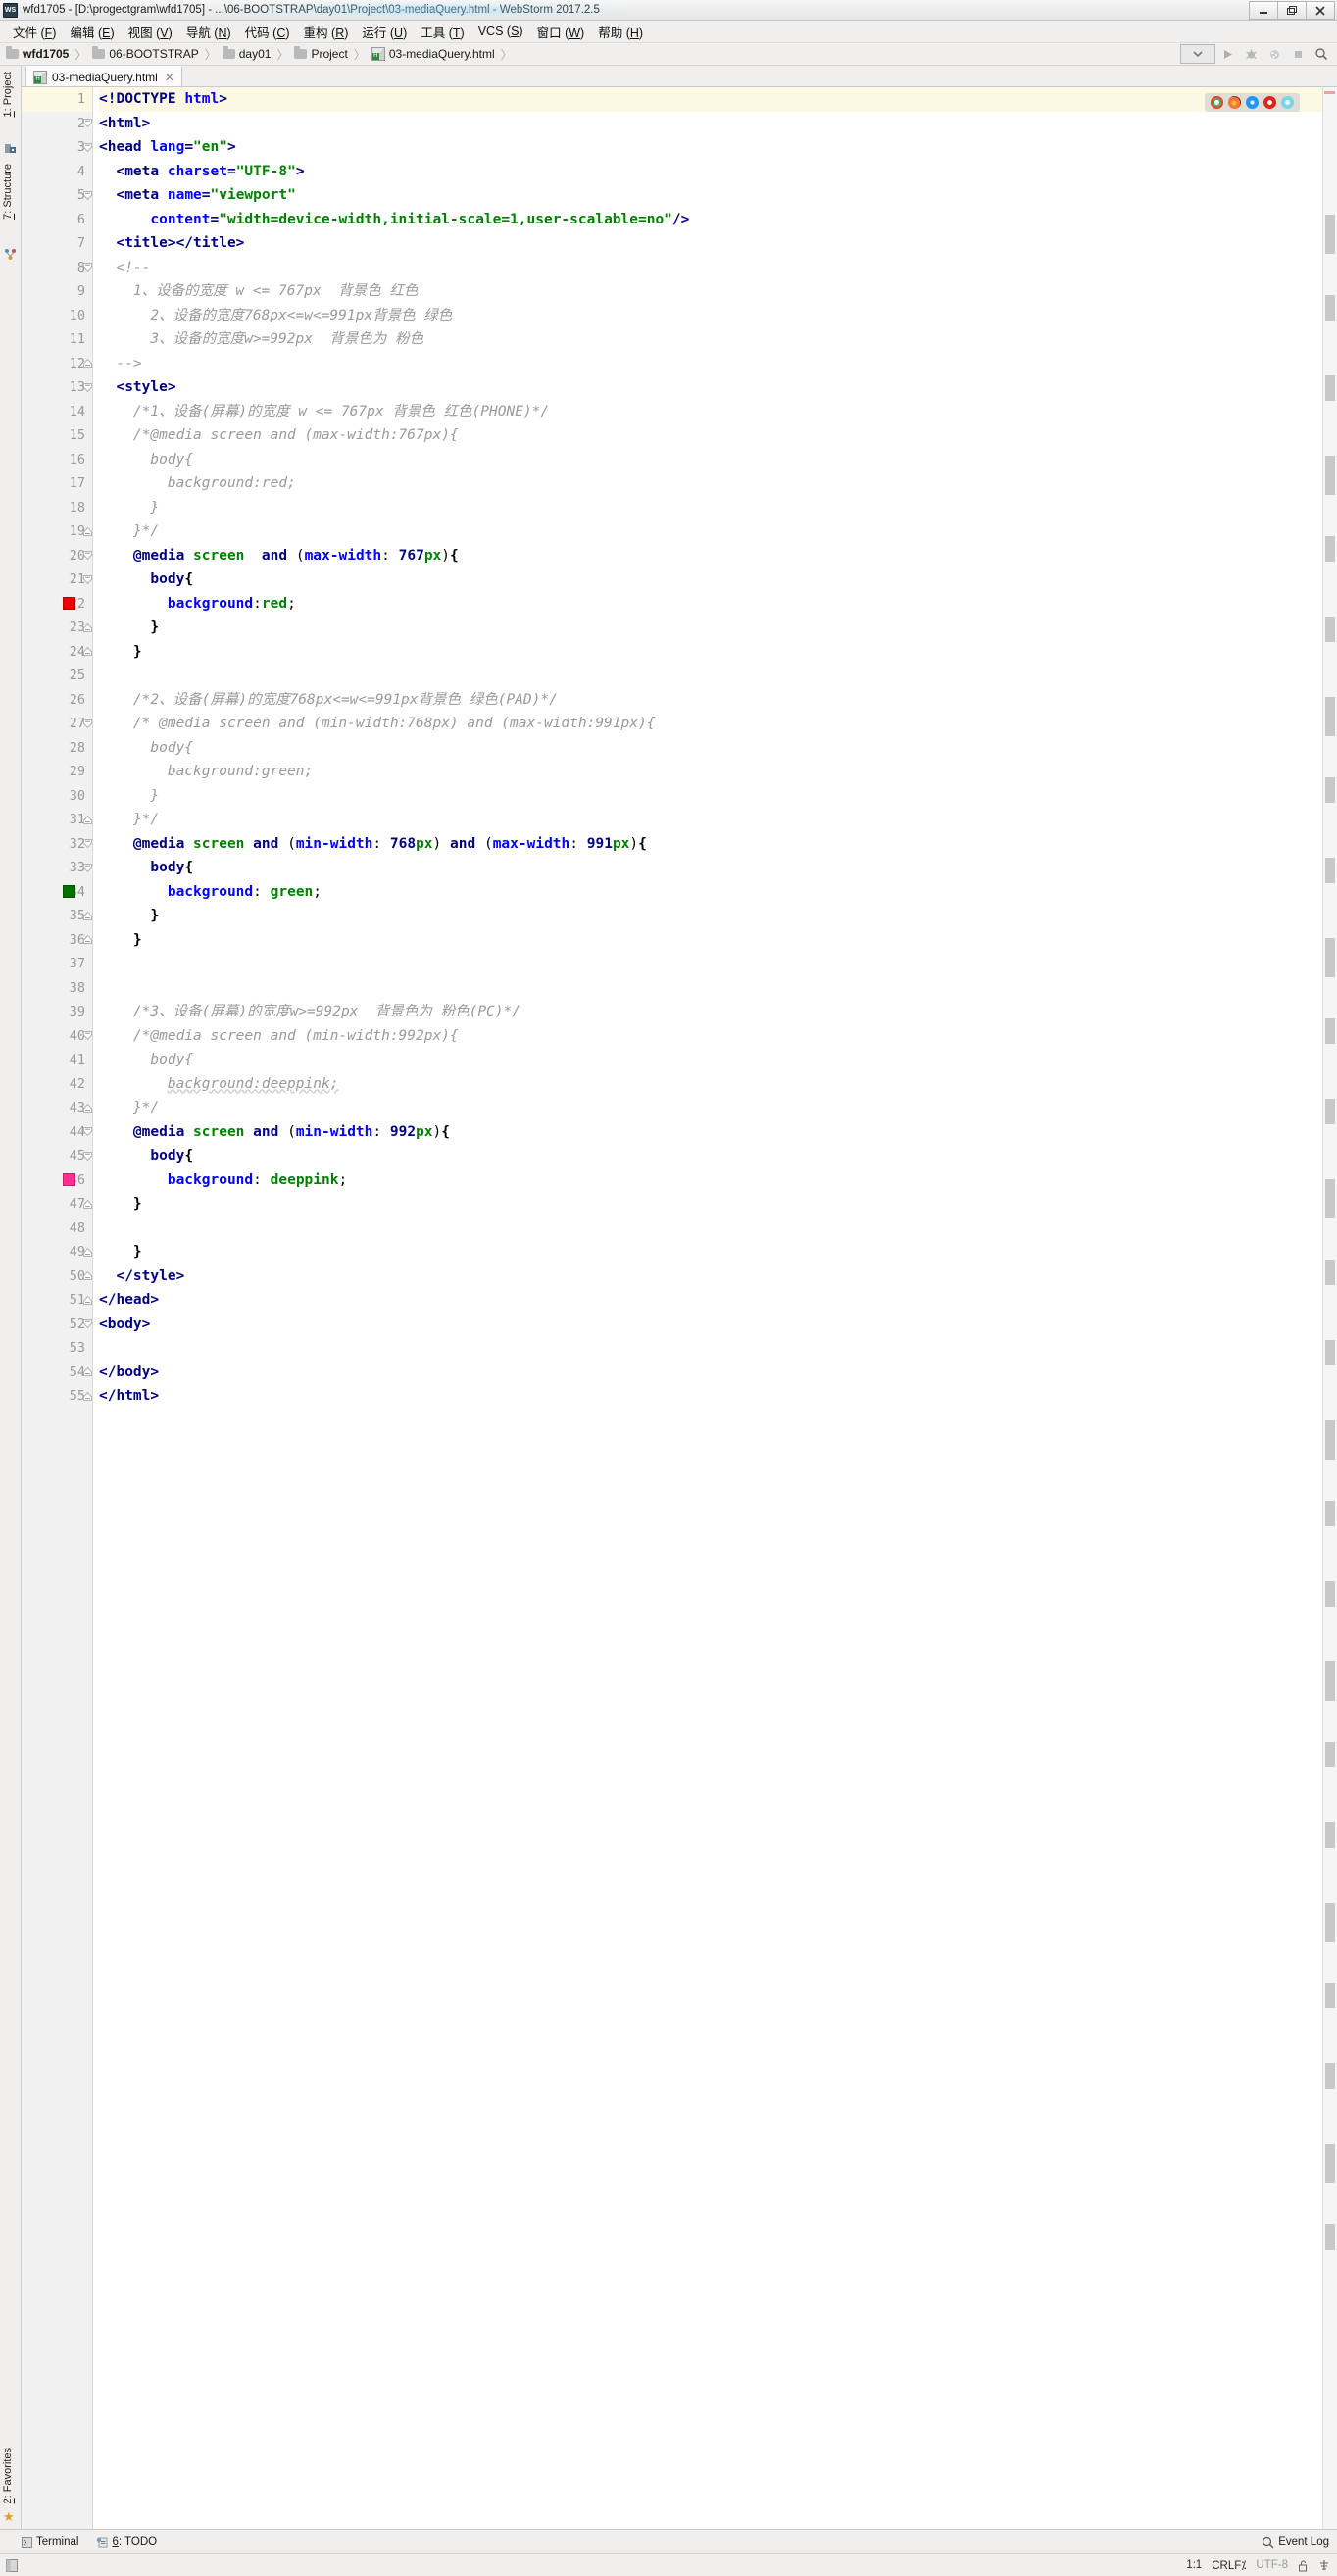  What do you see at coordinates (57, 1108) in the screenshot?
I see `line-number-row: 43` at bounding box center [57, 1108].